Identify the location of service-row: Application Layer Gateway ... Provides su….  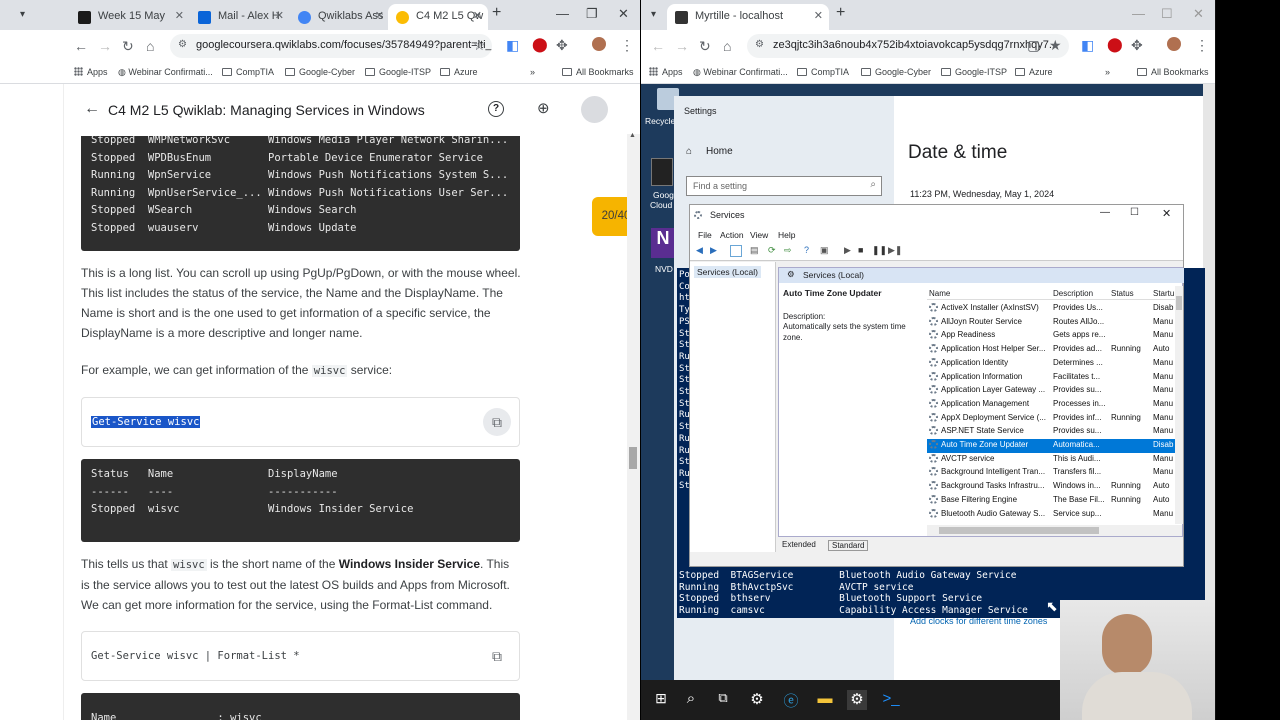
(1054, 391).